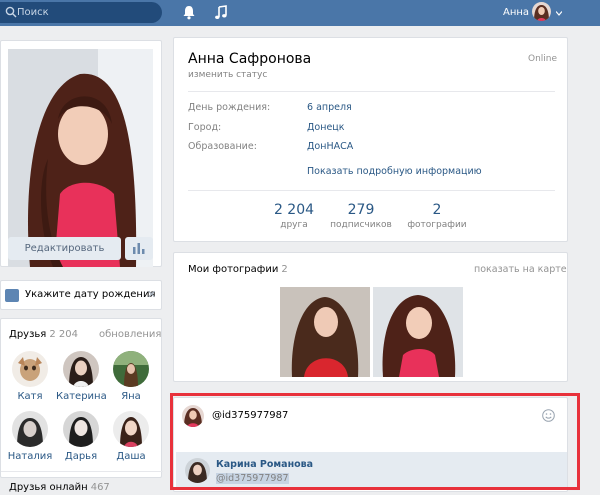  What do you see at coordinates (229, 107) in the screenshot?
I see `info-label: День рождения:` at bounding box center [229, 107].